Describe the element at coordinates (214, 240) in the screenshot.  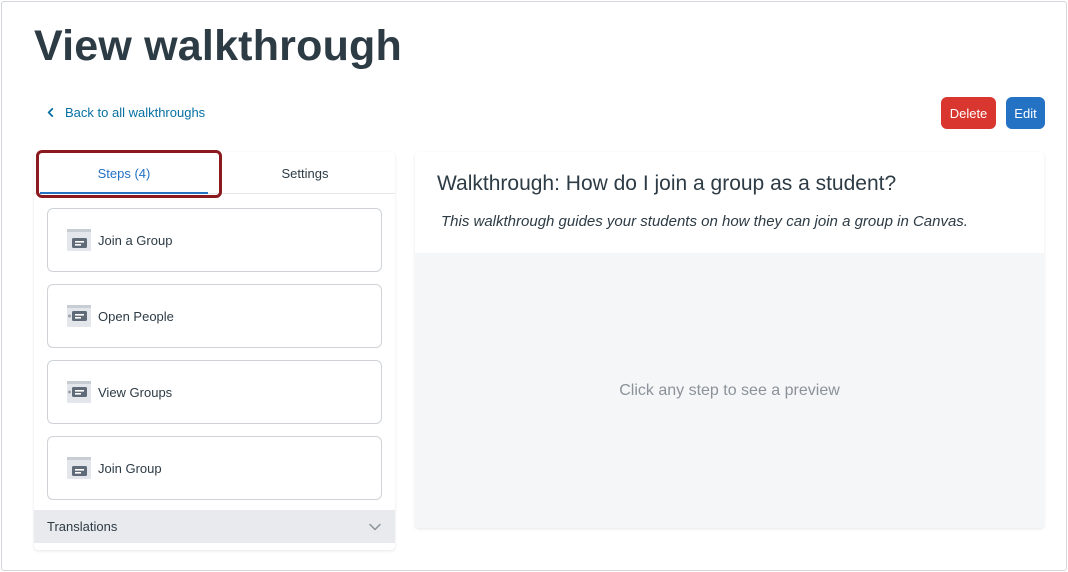
I see `step-item: Join a Group` at that location.